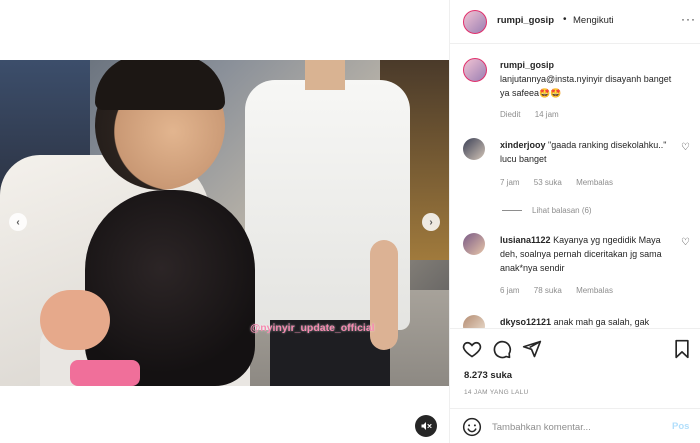  I want to click on comment-icon, so click(502, 349).